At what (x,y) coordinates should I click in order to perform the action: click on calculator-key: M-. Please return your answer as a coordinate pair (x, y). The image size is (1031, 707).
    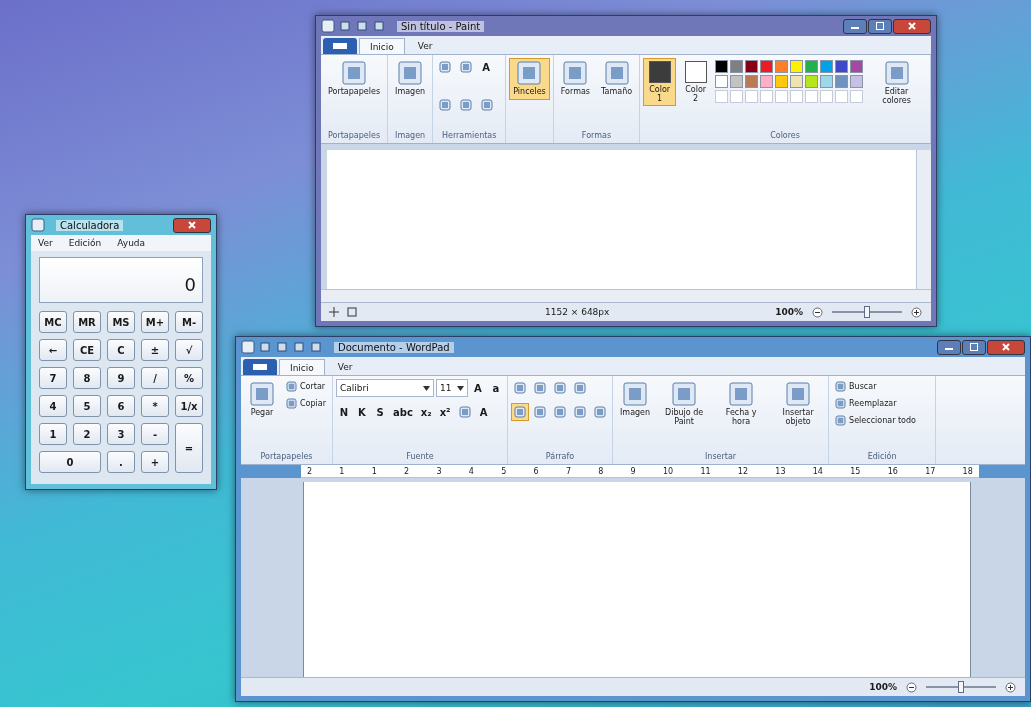
    Looking at the image, I should click on (189, 322).